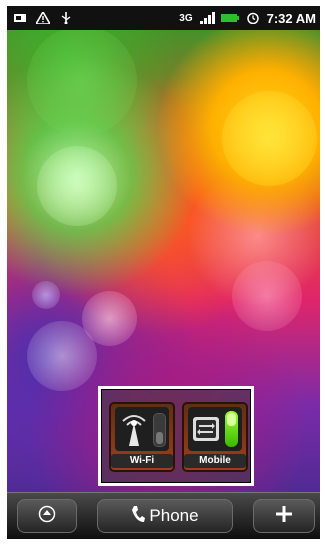 Image resolution: width=325 pixels, height=544 pixels. I want to click on clock: 7:32 AM, so click(291, 18).